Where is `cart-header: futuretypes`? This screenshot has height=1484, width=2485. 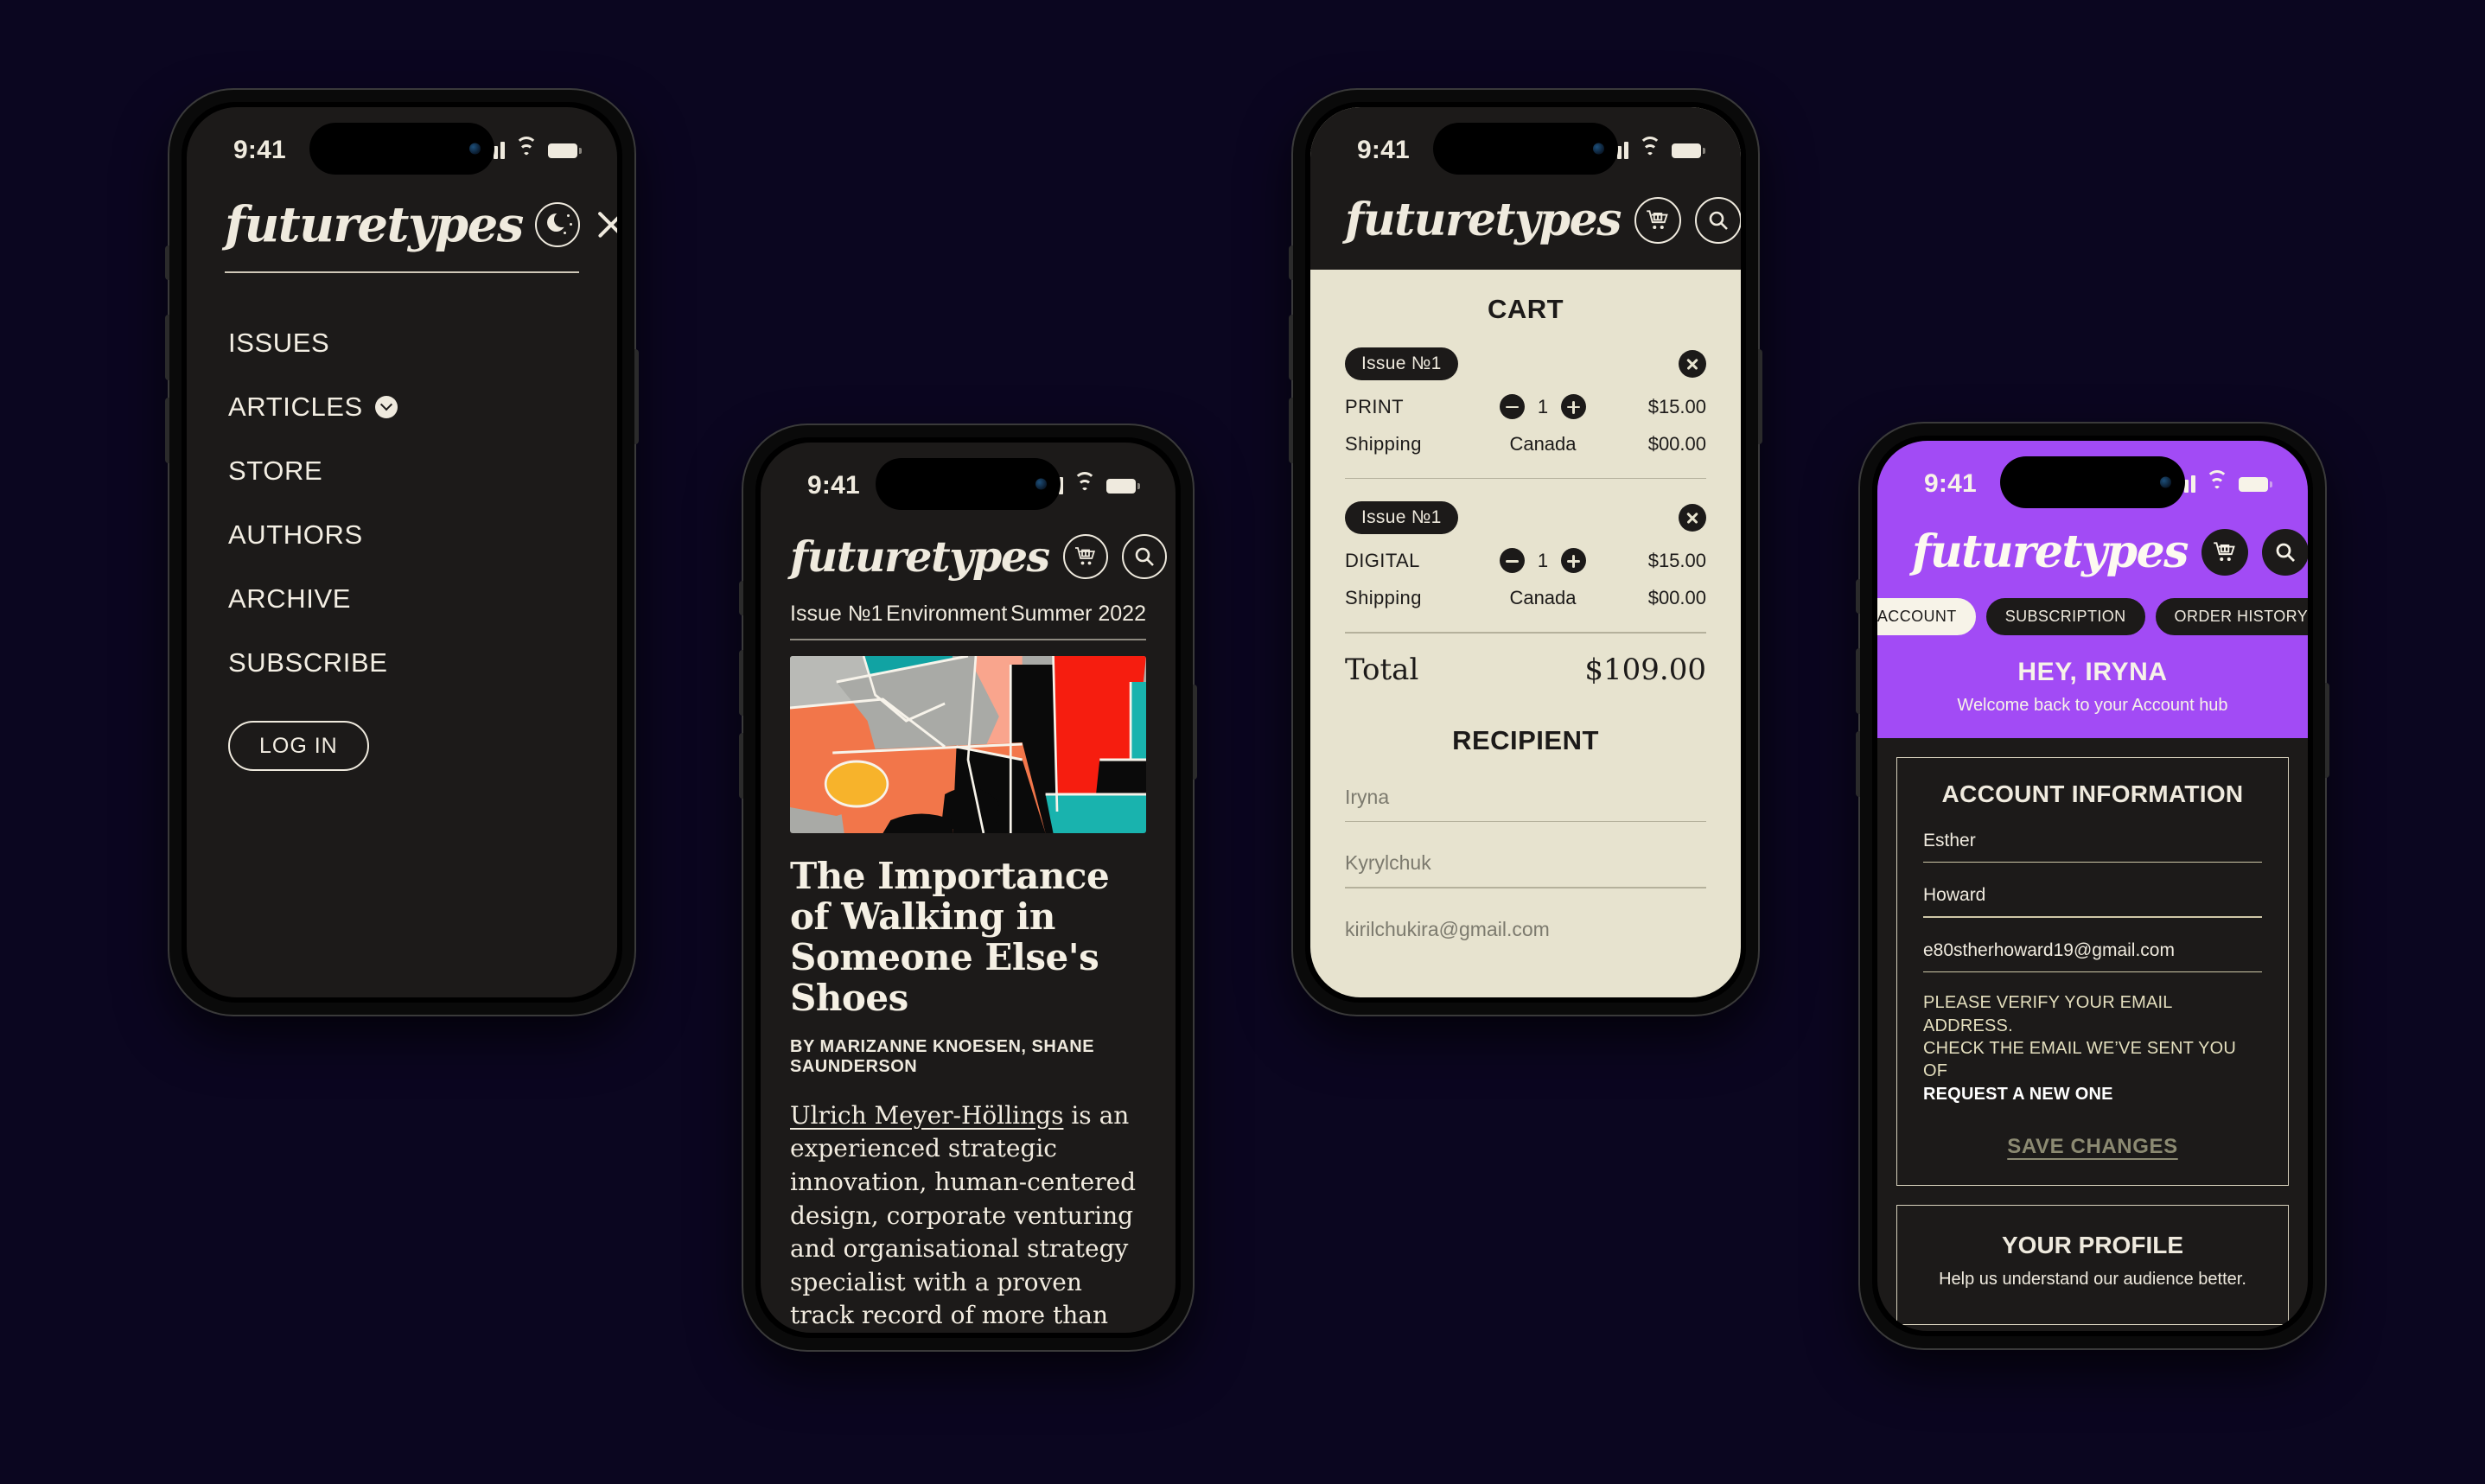 cart-header: futuretypes is located at coordinates (1525, 209).